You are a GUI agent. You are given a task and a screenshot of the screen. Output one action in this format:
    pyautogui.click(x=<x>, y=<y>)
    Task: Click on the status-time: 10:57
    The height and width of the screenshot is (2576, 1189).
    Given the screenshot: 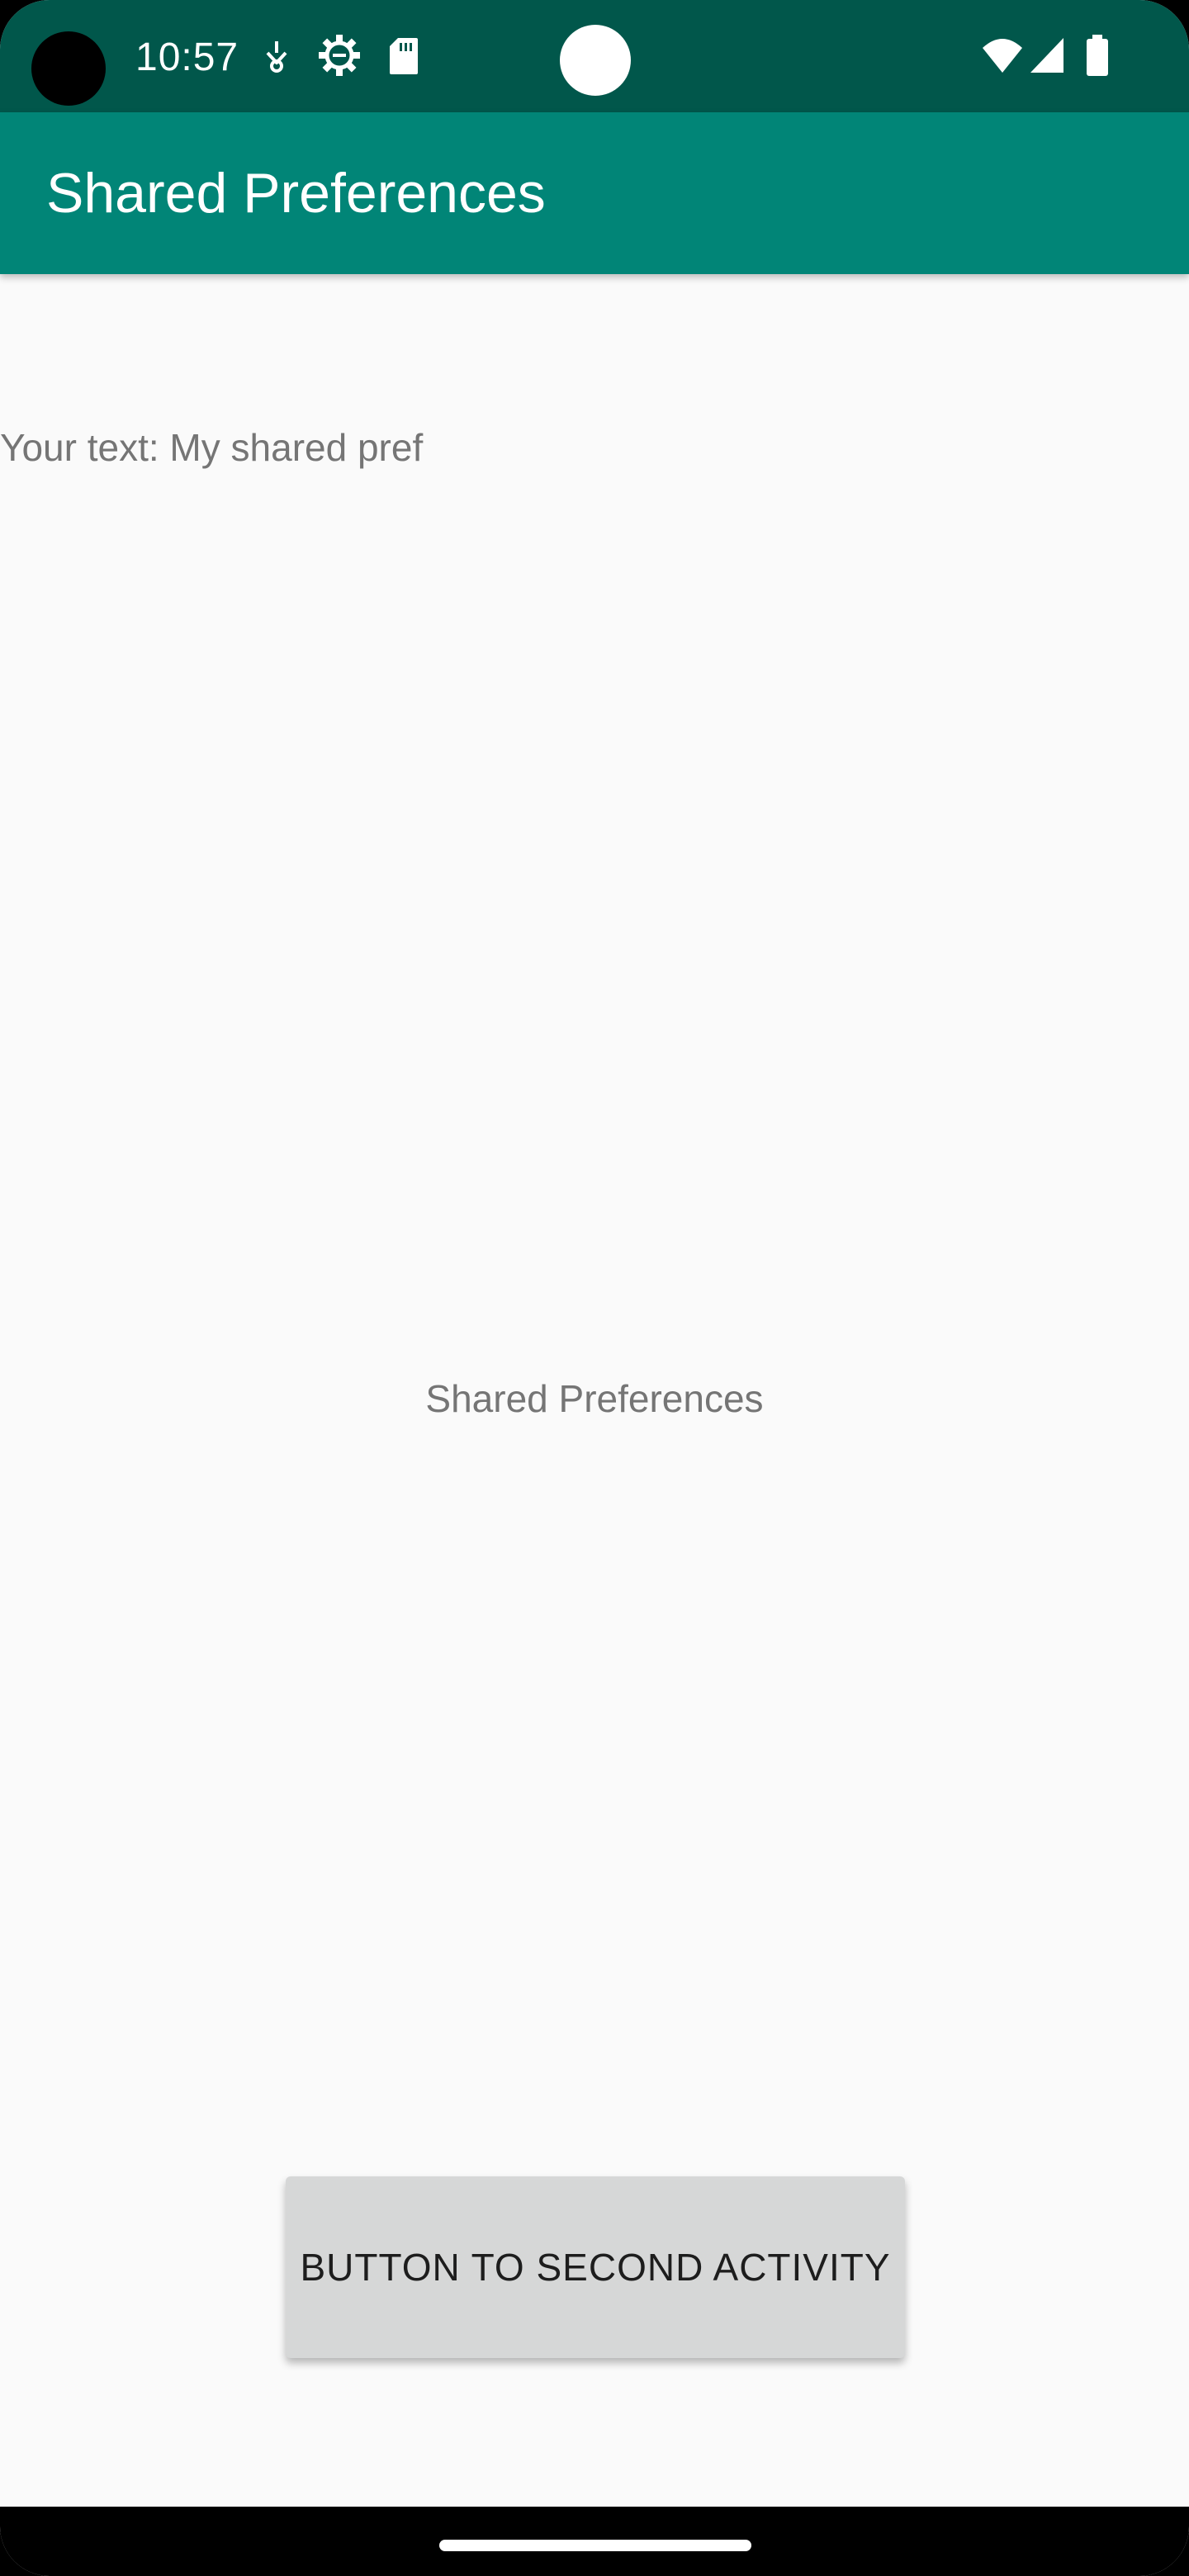 What is the action you would take?
    pyautogui.click(x=187, y=57)
    